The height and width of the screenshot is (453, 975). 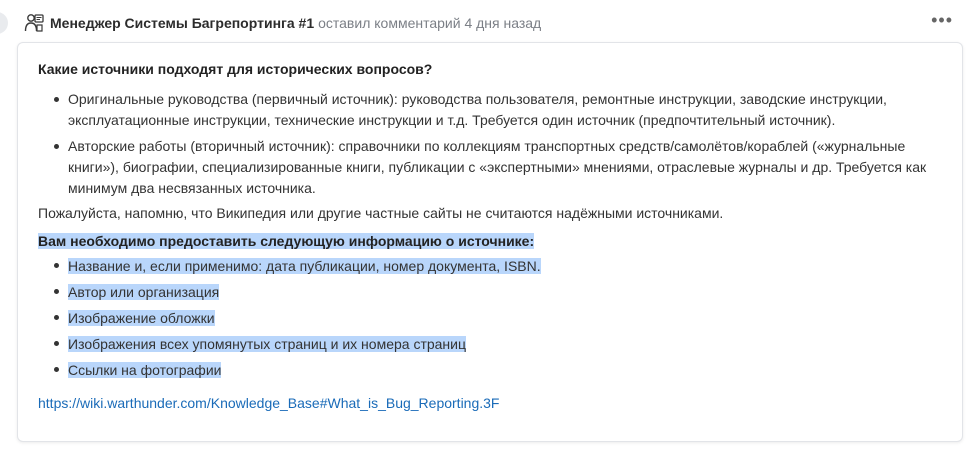 I want to click on list-item: Изображение обложки, so click(x=490, y=318).